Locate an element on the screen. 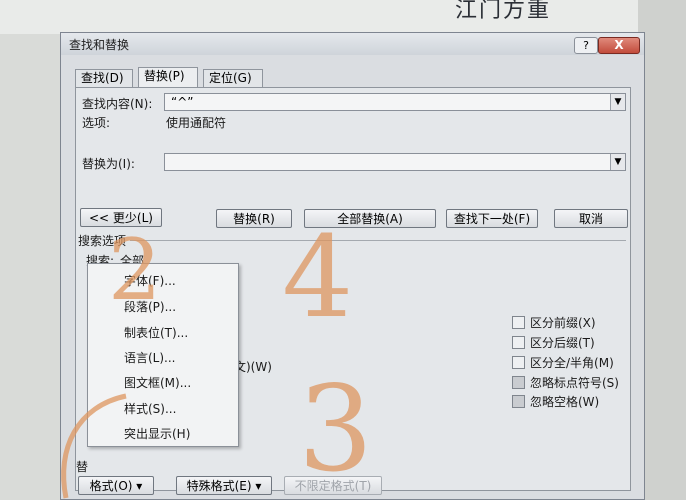  replace-with-combo: ▼ is located at coordinates (395, 162).